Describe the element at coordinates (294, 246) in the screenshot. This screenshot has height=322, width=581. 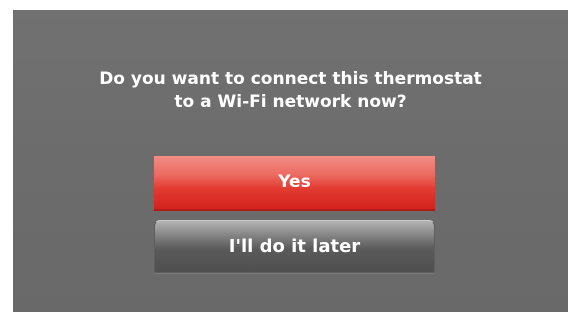
I see `do-it-later-button: I'll do it later` at that location.